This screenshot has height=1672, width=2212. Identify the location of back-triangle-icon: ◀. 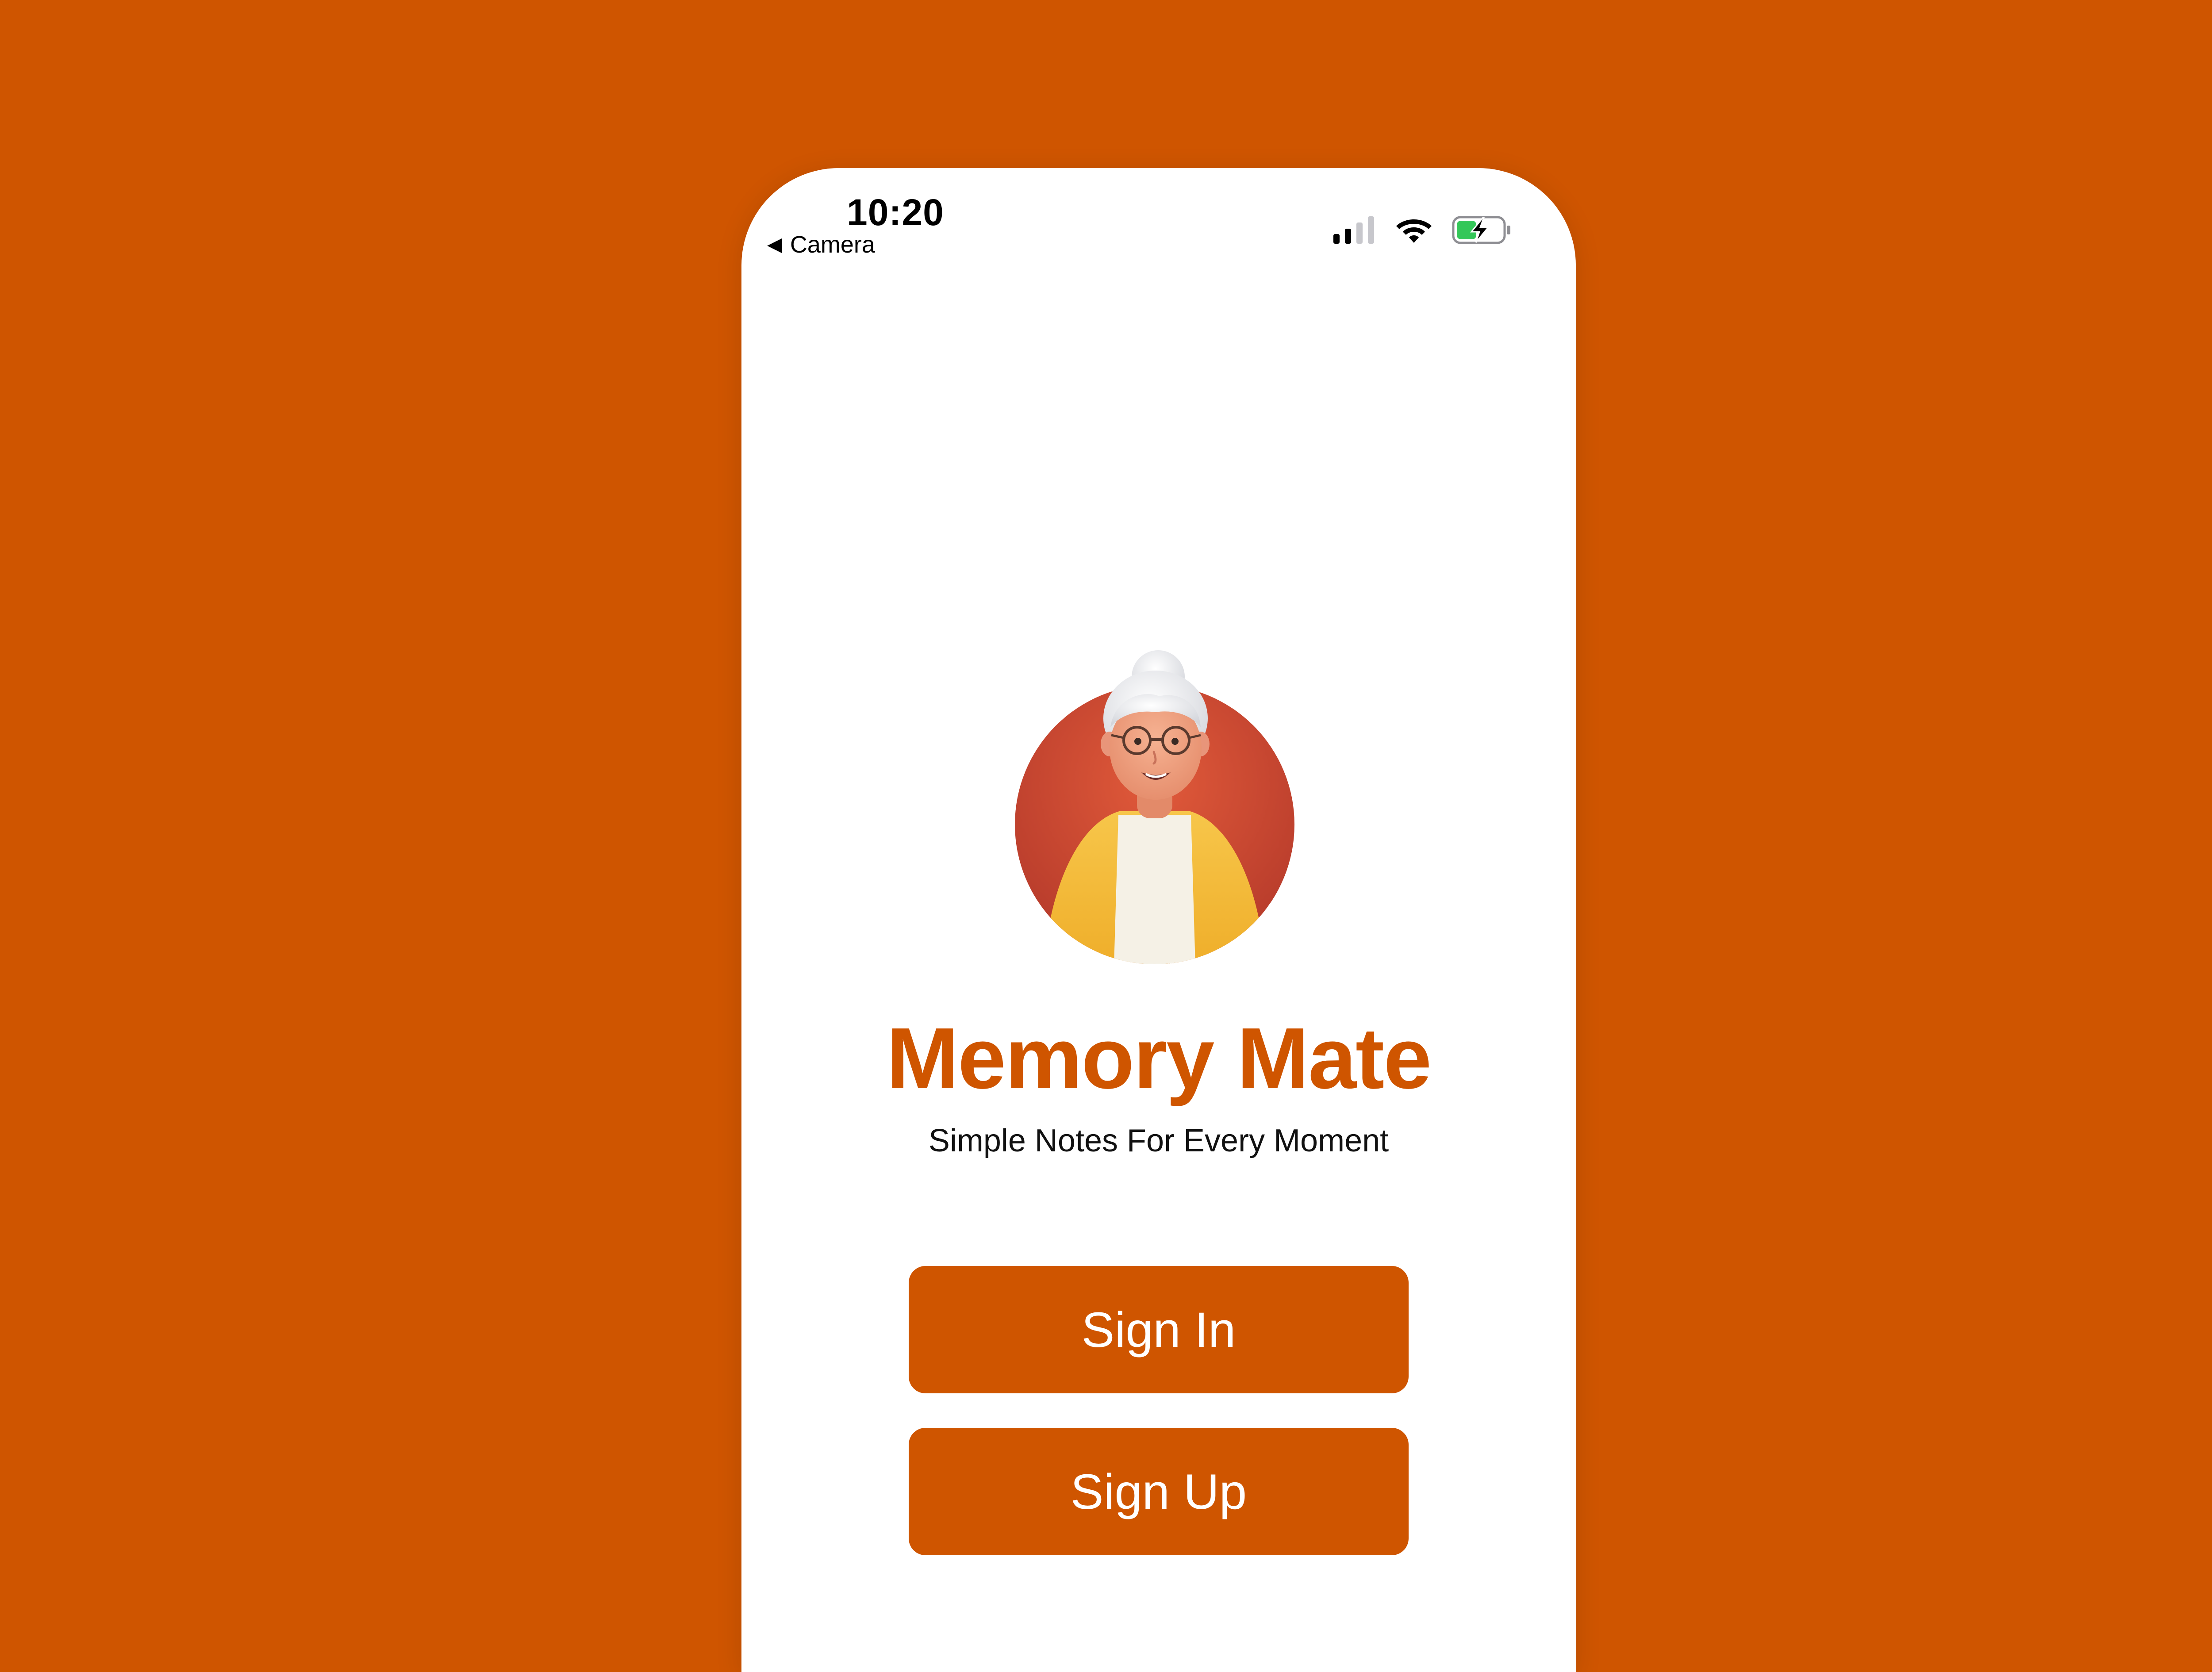
(775, 244).